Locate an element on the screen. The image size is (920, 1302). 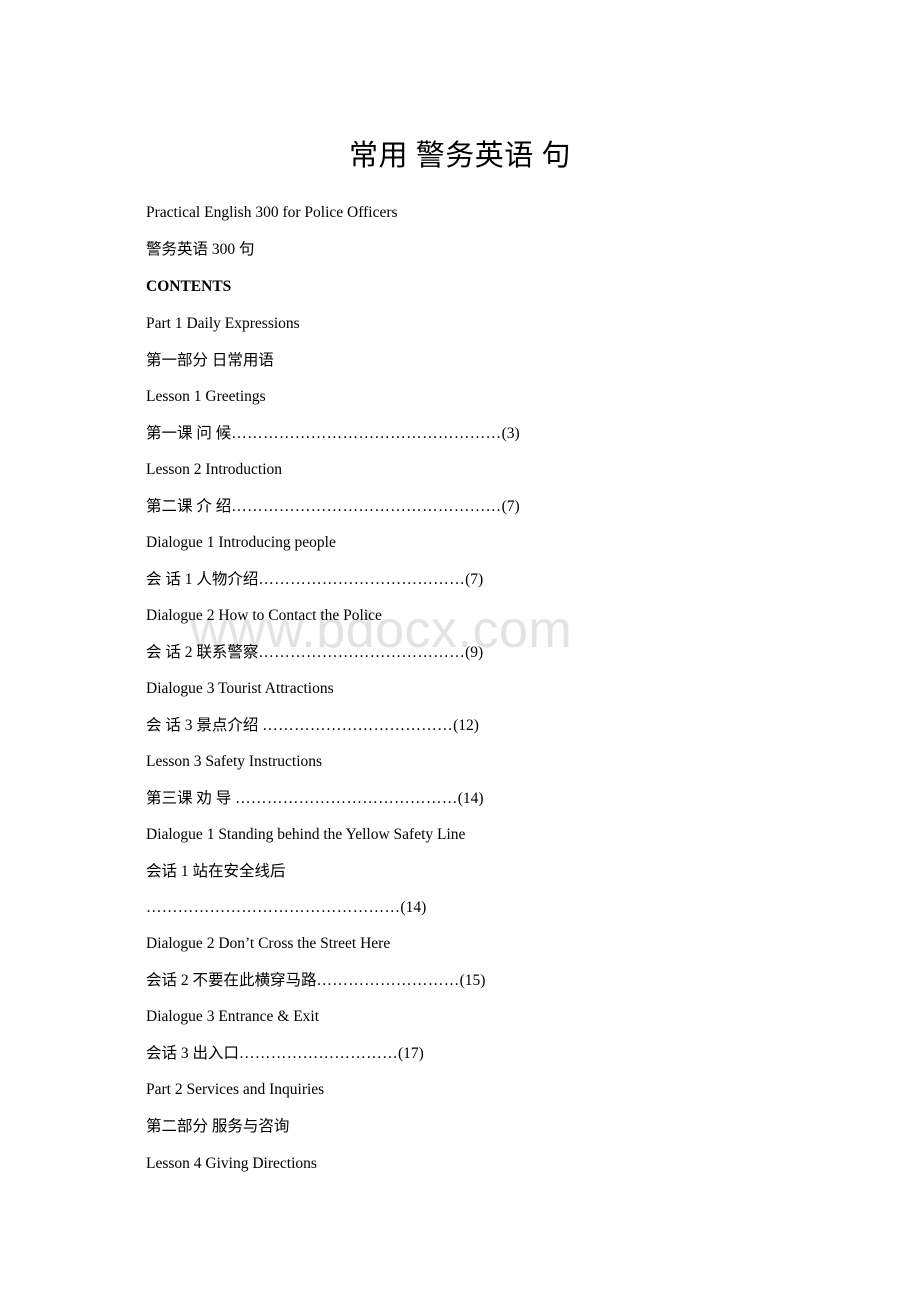
lesson-4-en: Lesson 4 Giving Directions is located at coordinates (231, 1163).